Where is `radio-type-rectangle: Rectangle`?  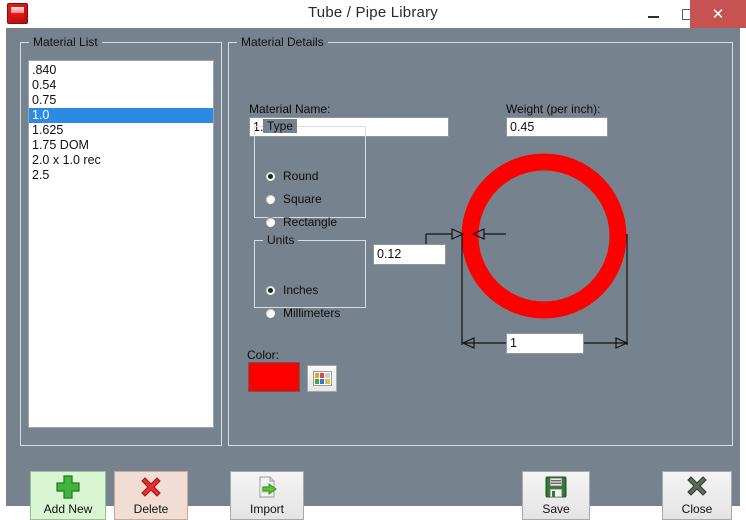
radio-type-rectangle: Rectangle is located at coordinates (301, 222).